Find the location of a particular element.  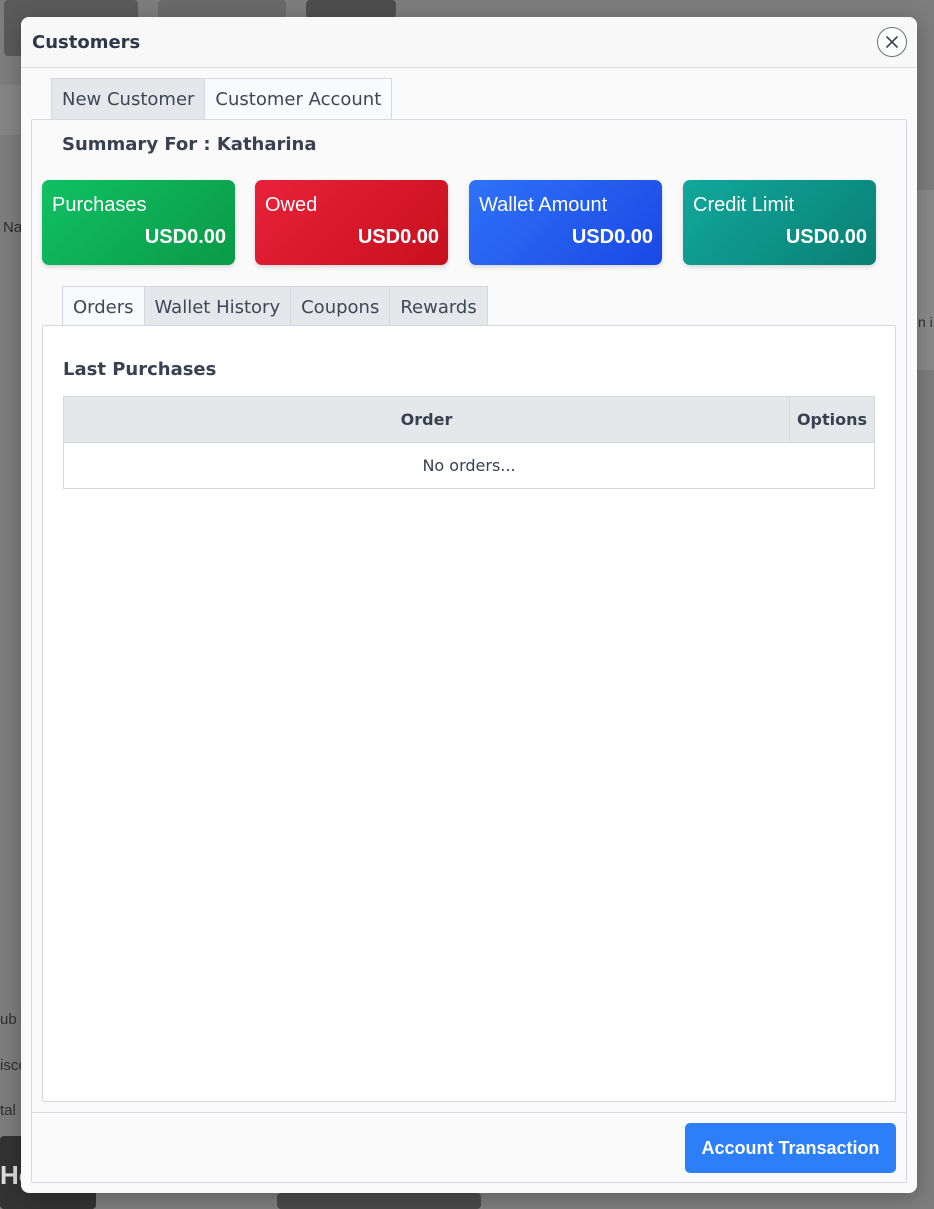

column-header-order: Order is located at coordinates (426, 419).